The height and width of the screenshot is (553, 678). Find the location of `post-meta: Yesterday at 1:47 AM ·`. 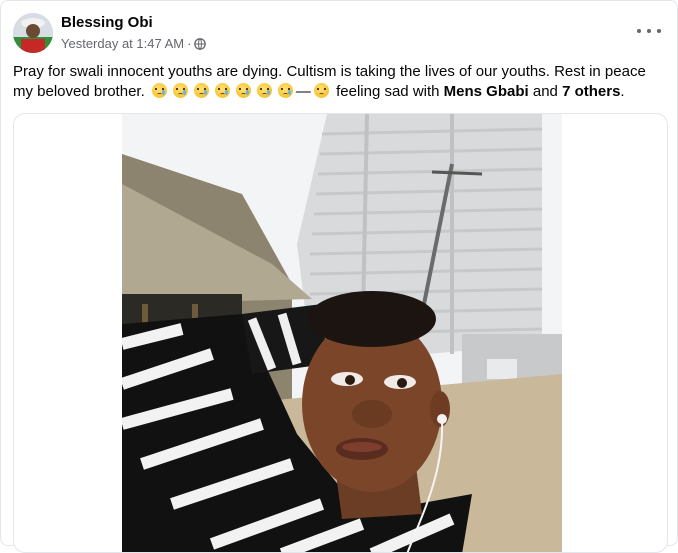

post-meta: Yesterday at 1:47 AM · is located at coordinates (134, 43).